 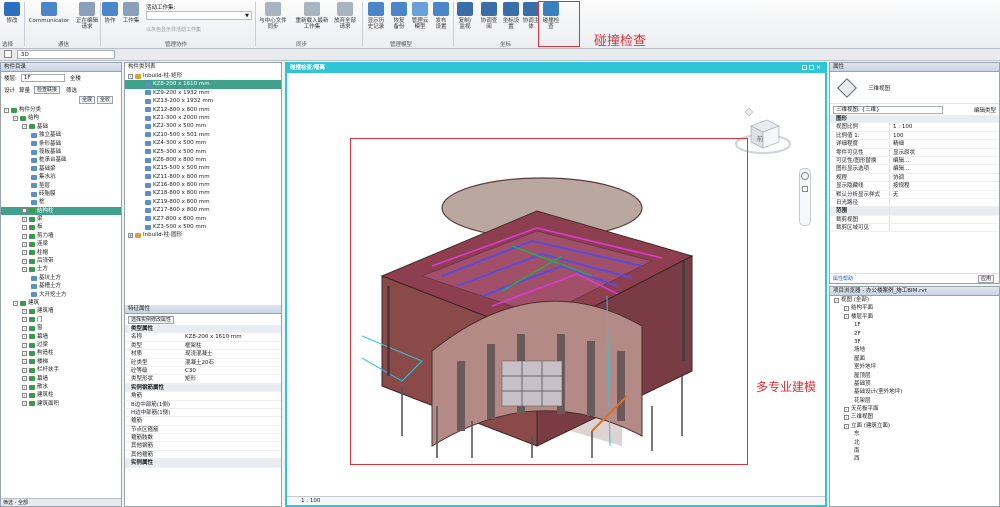 I want to click on check-connect-button: 检查联接, so click(x=47, y=90).